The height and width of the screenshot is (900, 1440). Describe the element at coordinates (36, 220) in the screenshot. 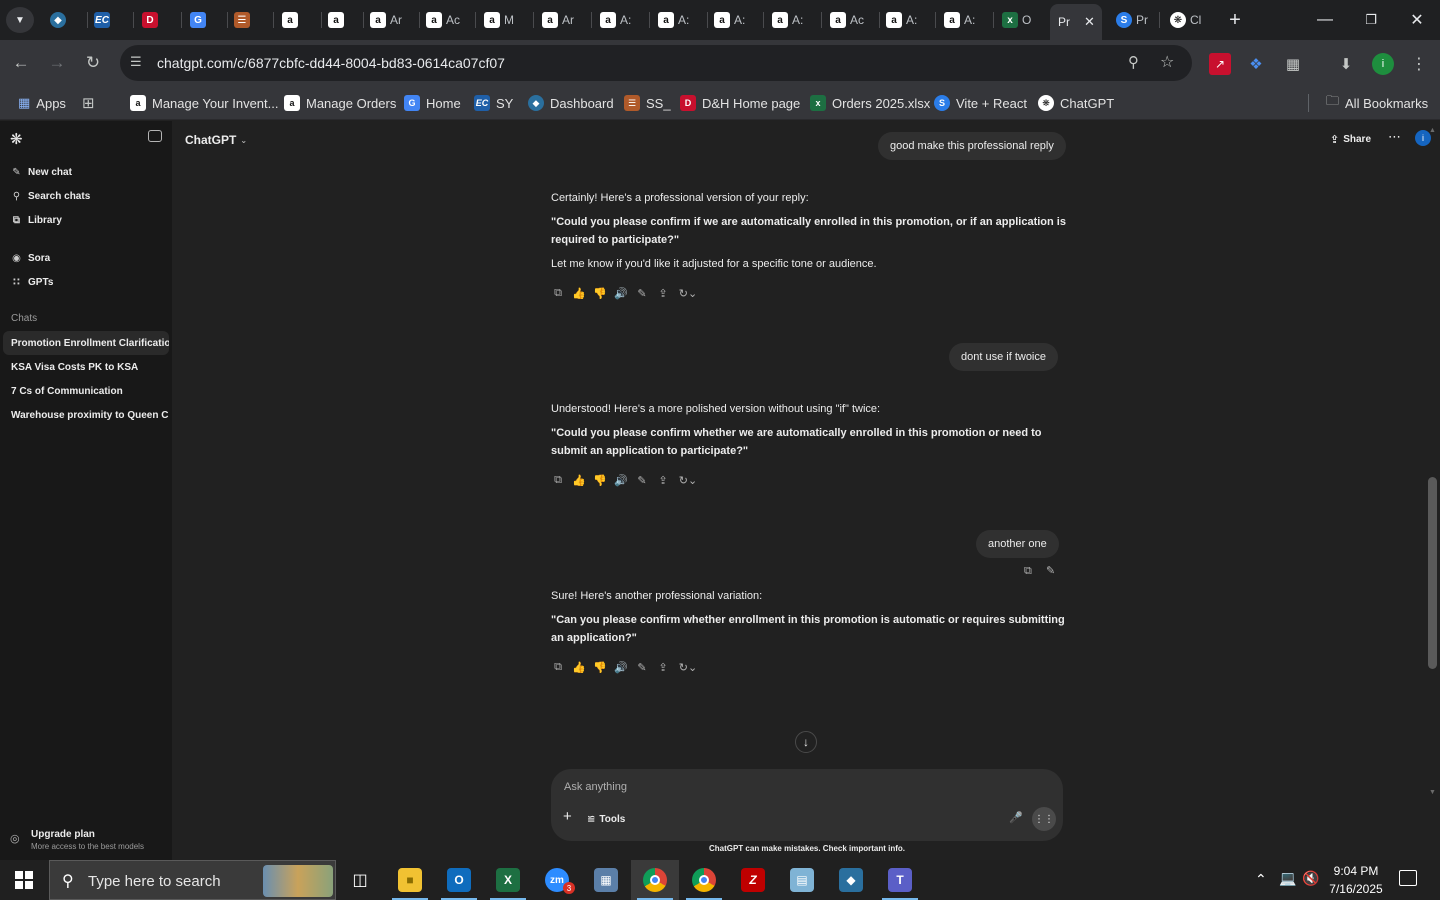

I see `library-button: ⧉ Library` at that location.